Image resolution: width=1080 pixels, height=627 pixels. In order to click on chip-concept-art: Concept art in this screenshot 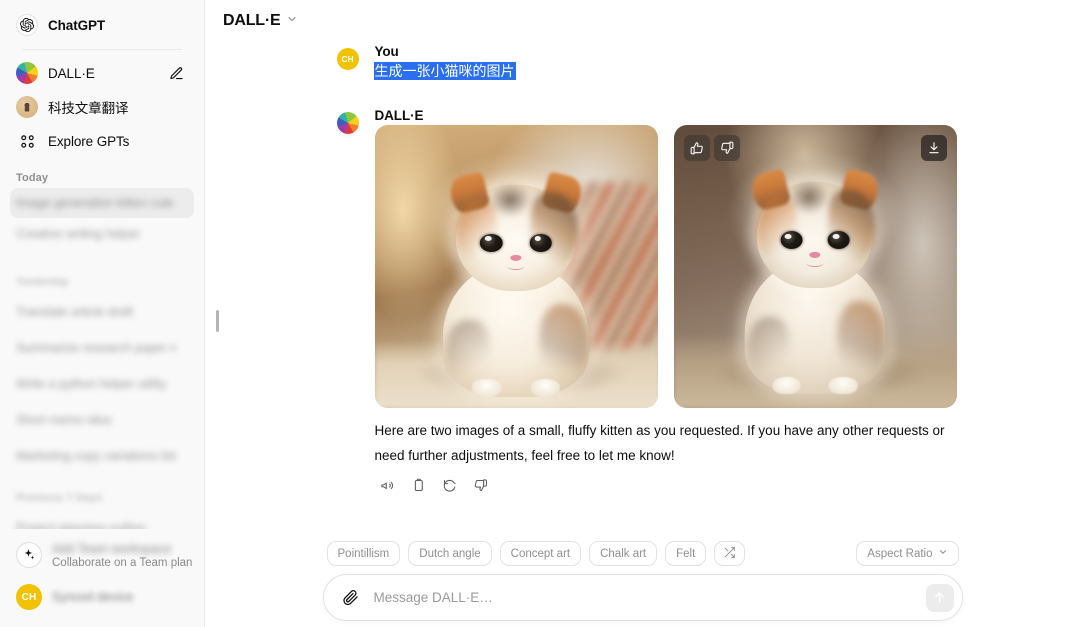, I will do `click(540, 553)`.